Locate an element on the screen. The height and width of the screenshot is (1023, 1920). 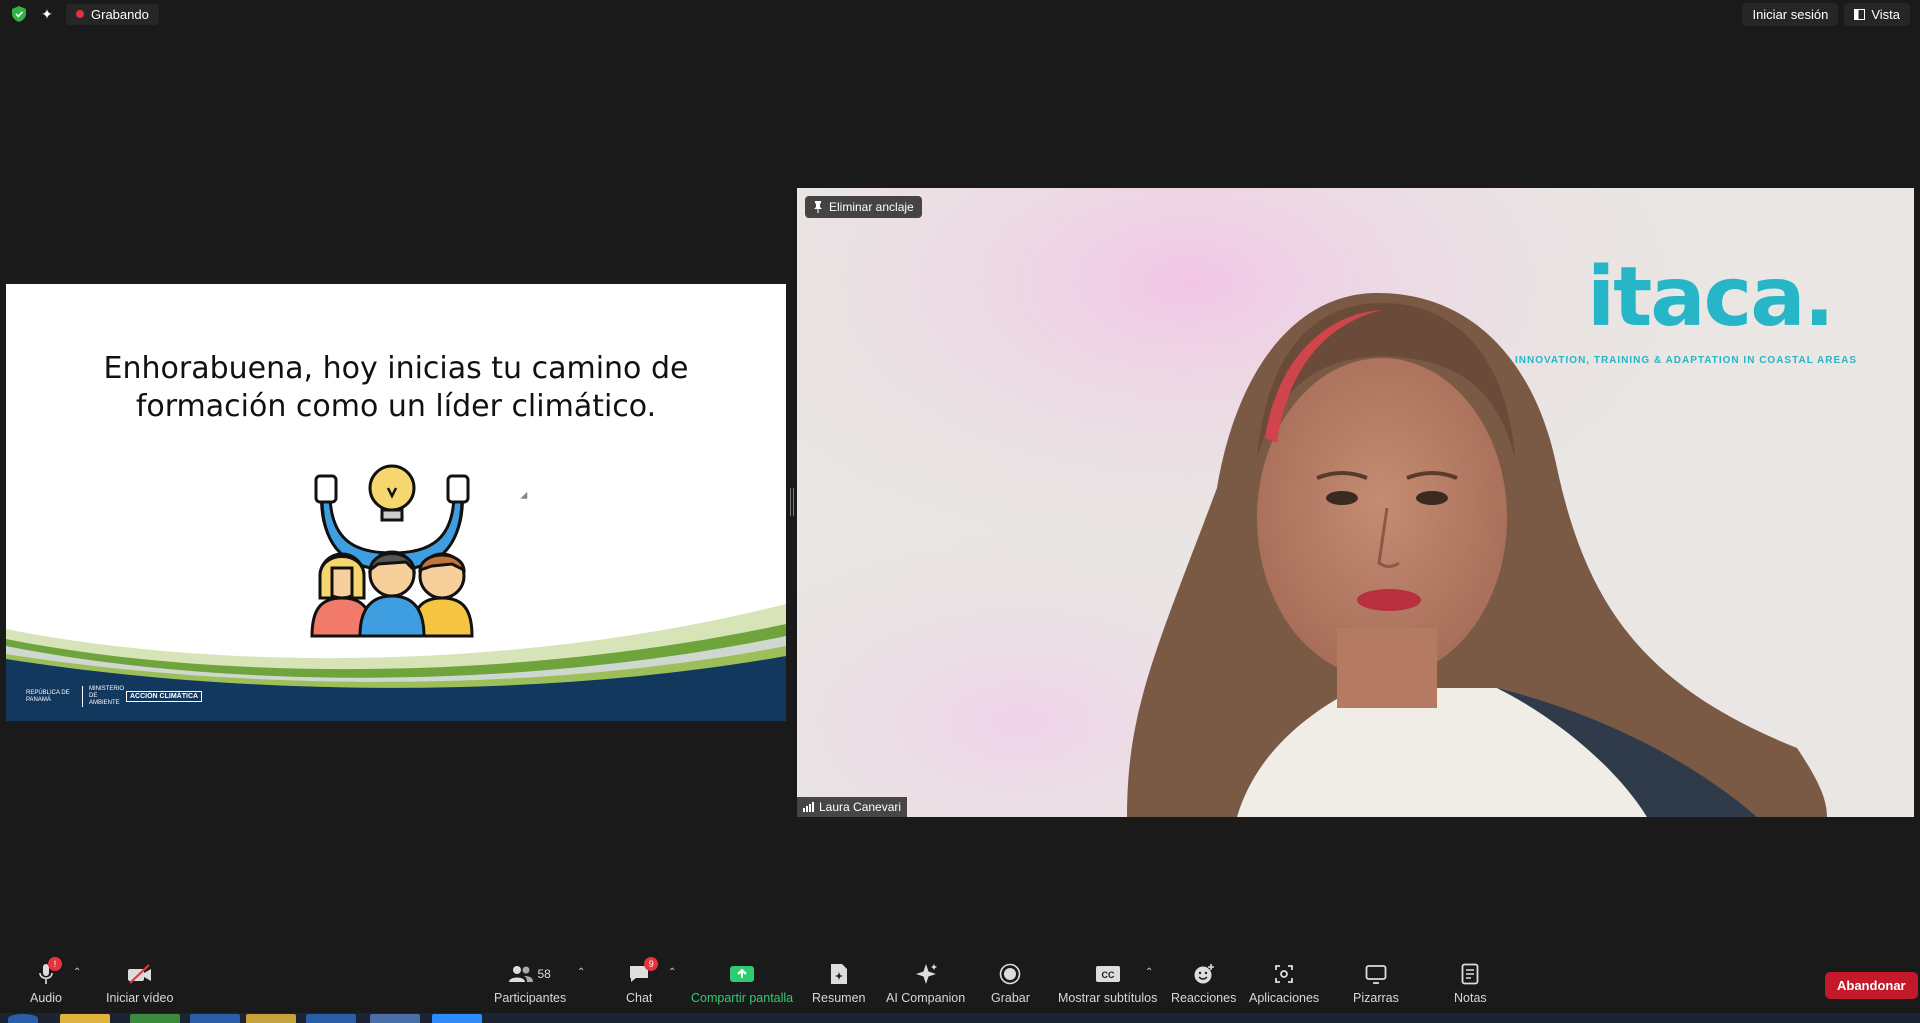
audio-warning-badge: ! is located at coordinates (54, 964).